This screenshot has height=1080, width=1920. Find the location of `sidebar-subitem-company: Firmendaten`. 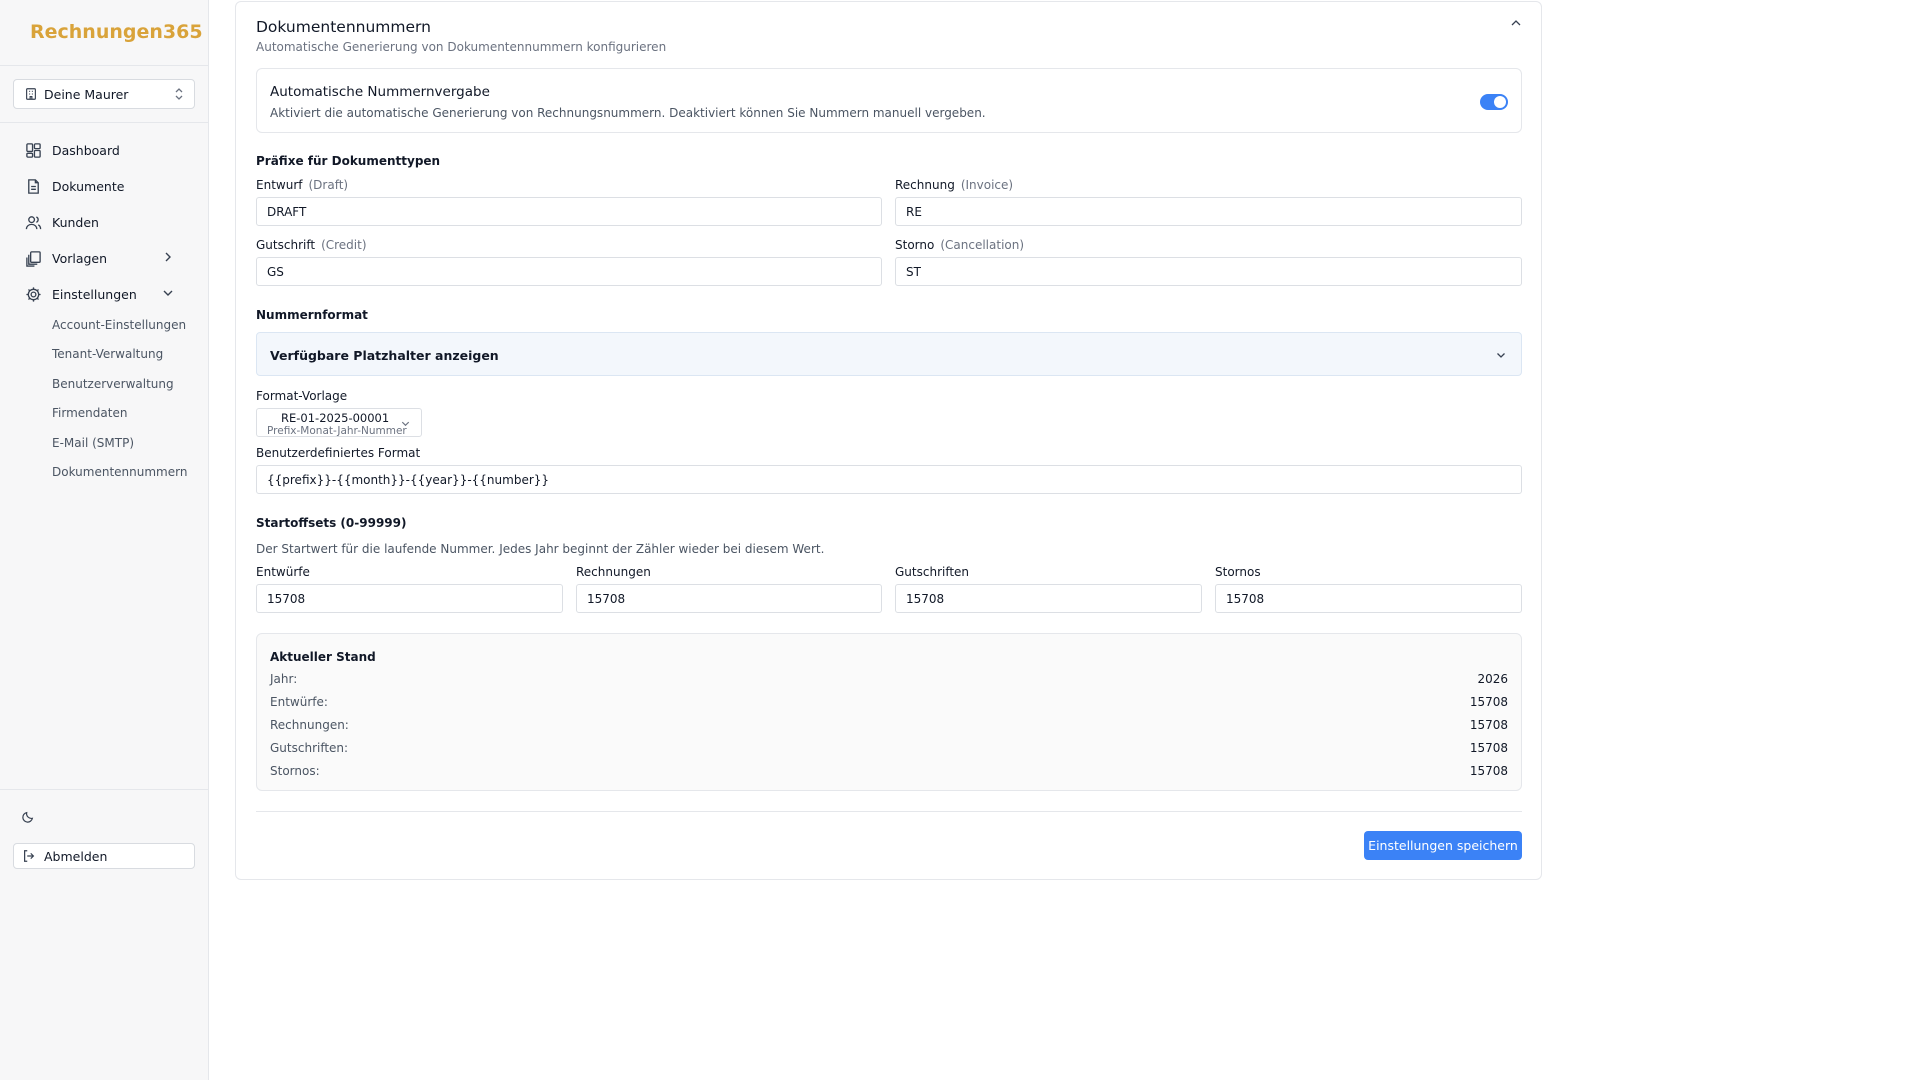

sidebar-subitem-company: Firmendaten is located at coordinates (89, 413).